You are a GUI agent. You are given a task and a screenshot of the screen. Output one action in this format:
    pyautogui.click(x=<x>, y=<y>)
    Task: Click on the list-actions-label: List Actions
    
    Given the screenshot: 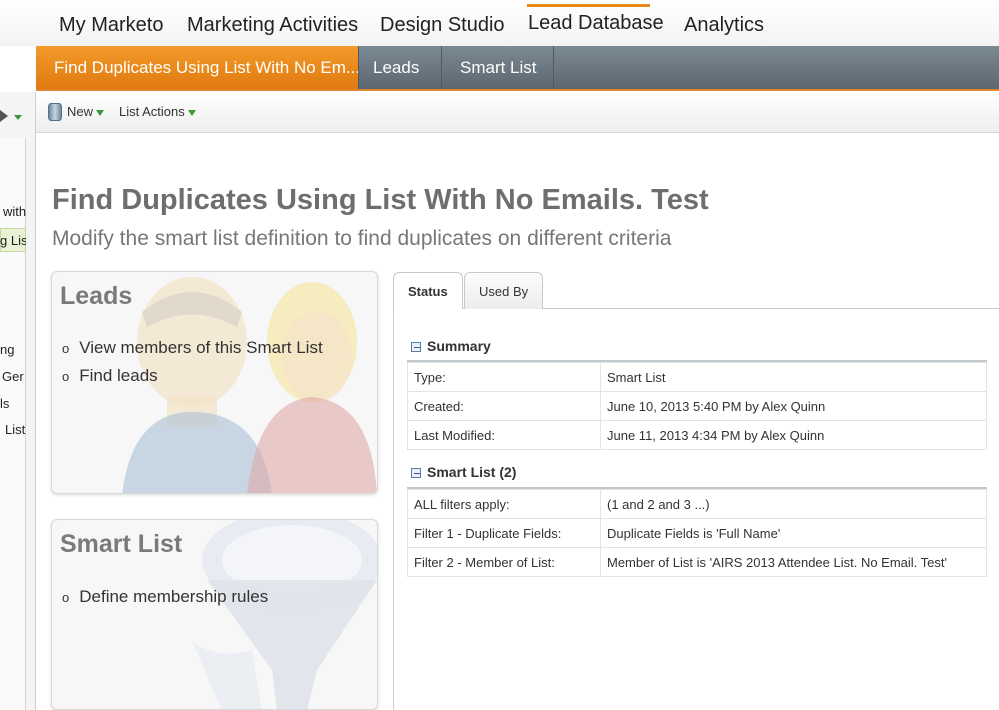 What is the action you would take?
    pyautogui.click(x=152, y=111)
    